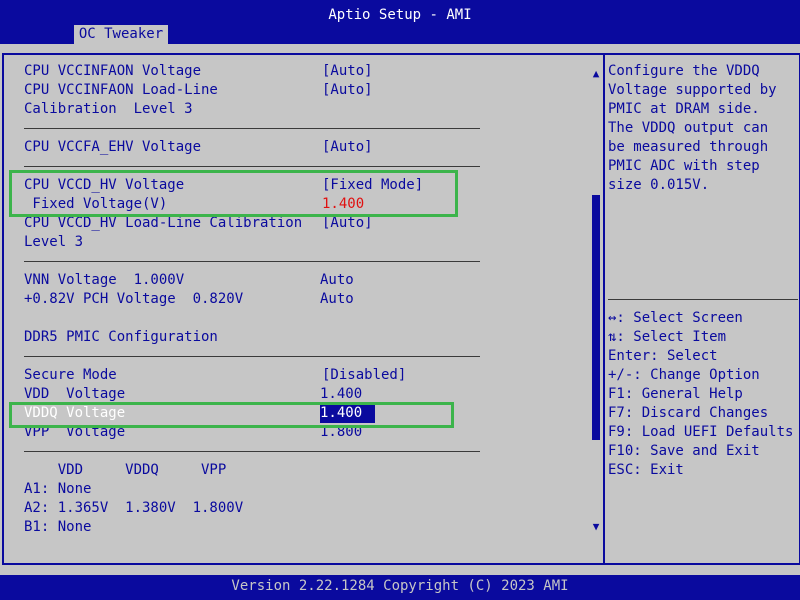 The image size is (800, 600). Describe the element at coordinates (663, 356) in the screenshot. I see `key-legend-enter: Enter: Select` at that location.